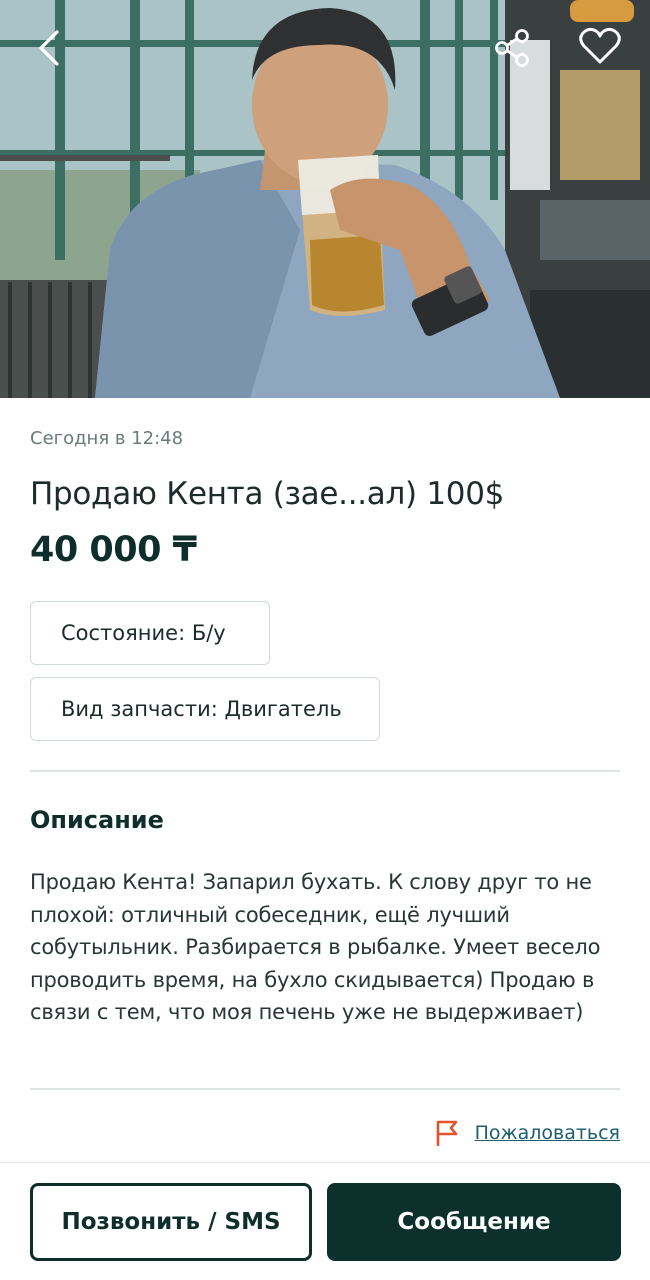  I want to click on action-bar: Позвонить / SMS Сообщение, so click(325, 1221).